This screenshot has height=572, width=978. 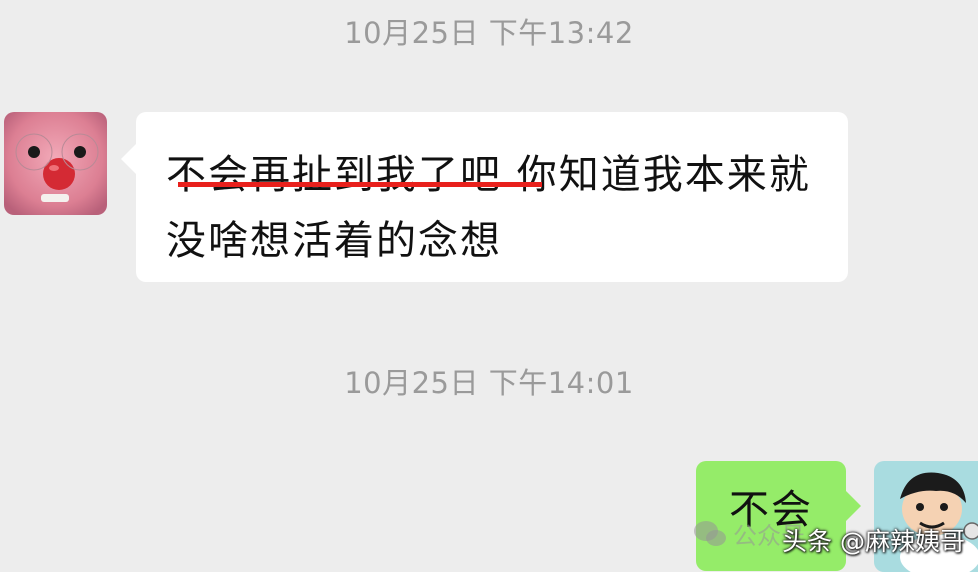 What do you see at coordinates (334, 175) in the screenshot?
I see `highlighted-text: 不会再扯到我了吧` at bounding box center [334, 175].